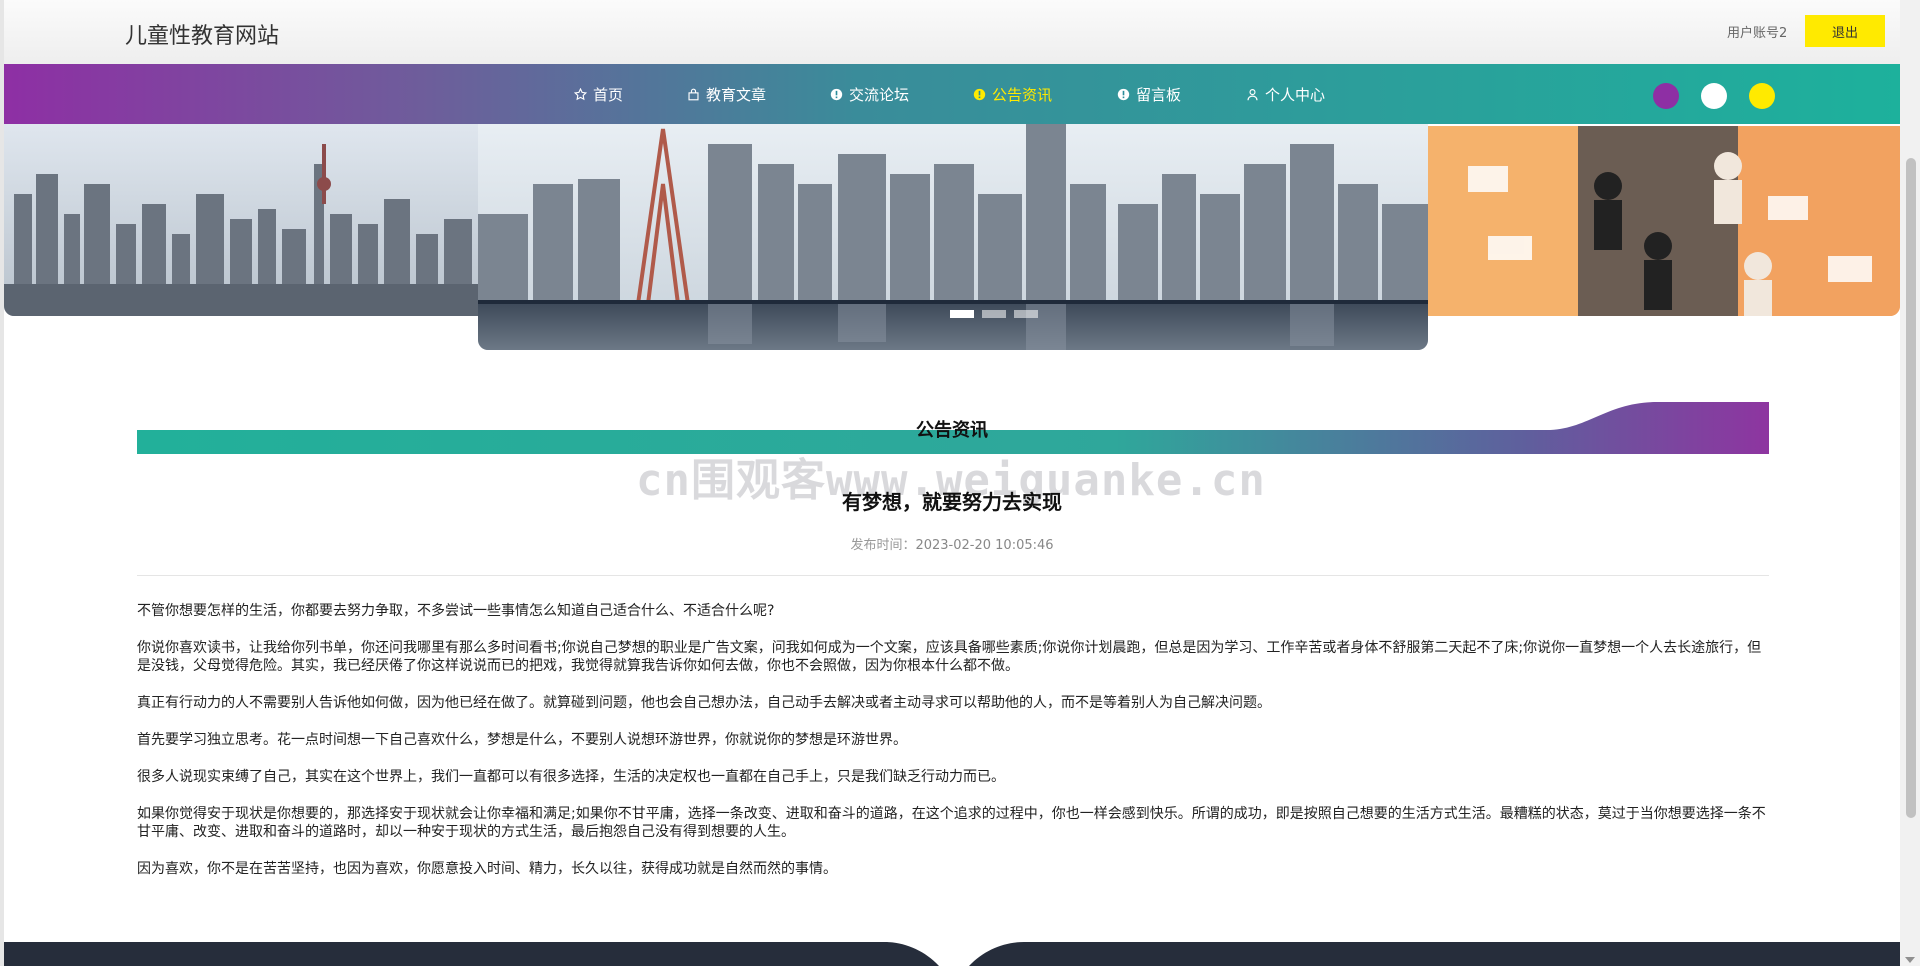 The width and height of the screenshot is (1920, 970). I want to click on theme-dot-purple, so click(1666, 96).